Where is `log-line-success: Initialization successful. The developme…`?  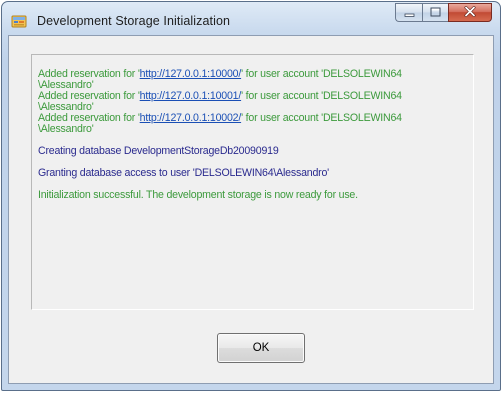
log-line-success: Initialization successful. The developme… is located at coordinates (198, 195).